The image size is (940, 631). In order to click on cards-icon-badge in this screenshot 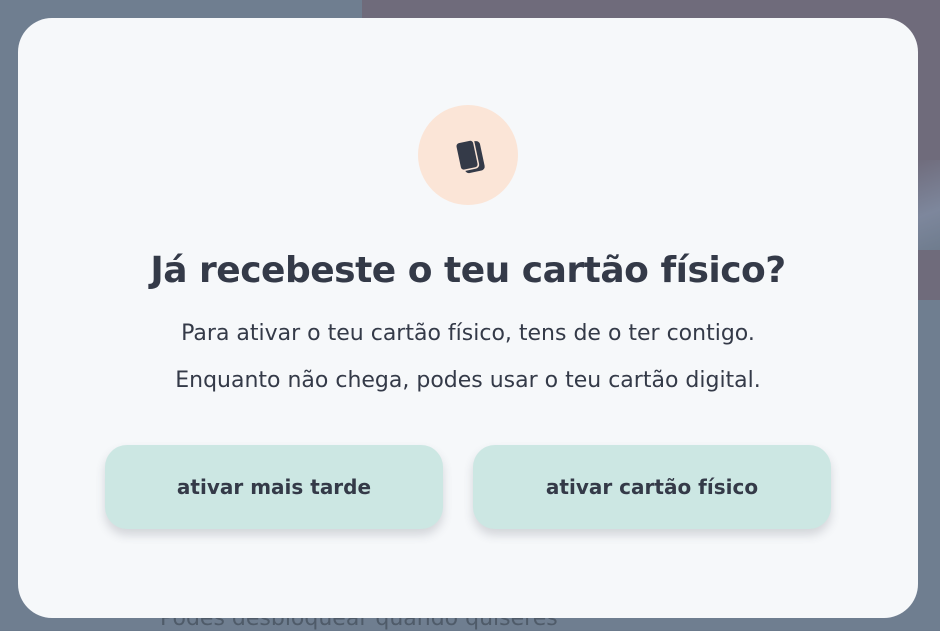, I will do `click(468, 155)`.